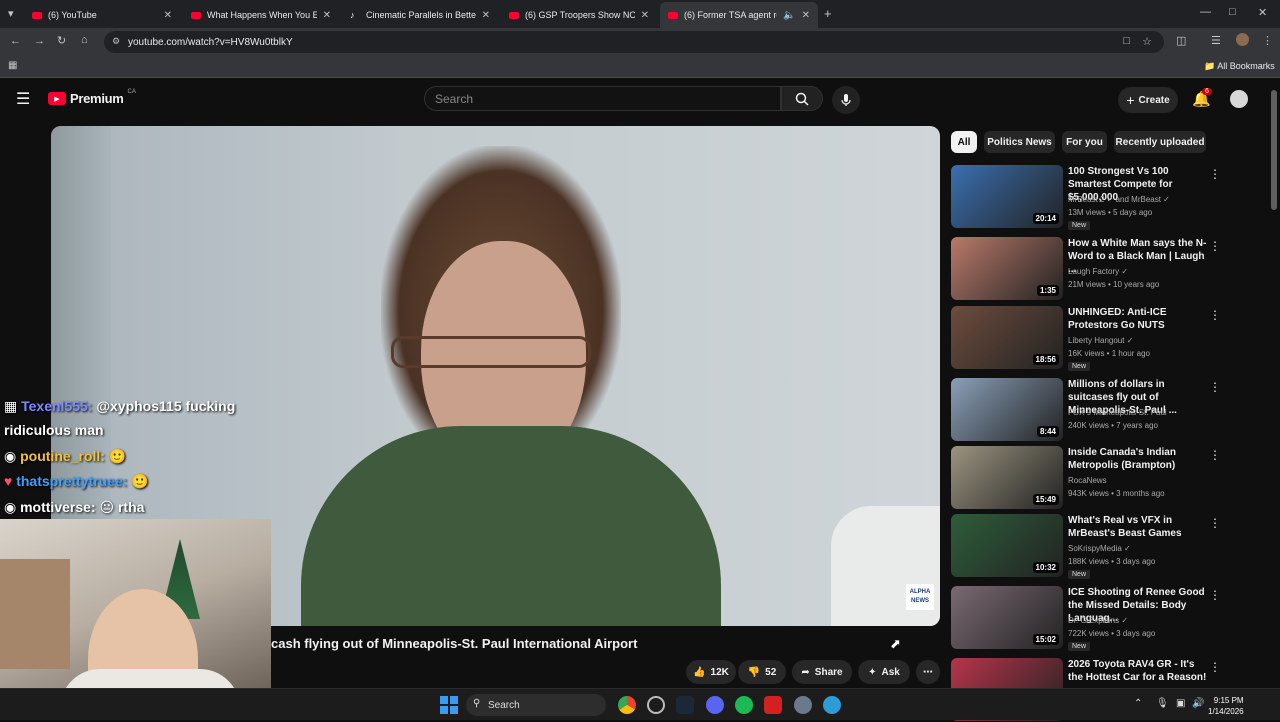 The width and height of the screenshot is (1280, 722). I want to click on new-tab-icon: +, so click(828, 13).